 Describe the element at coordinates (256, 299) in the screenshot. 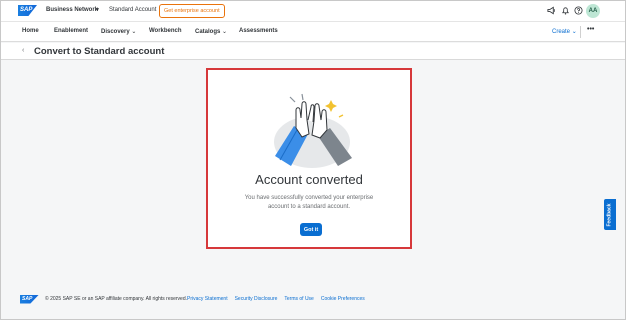

I see `security-disclosure-link: Security Disclosure` at that location.